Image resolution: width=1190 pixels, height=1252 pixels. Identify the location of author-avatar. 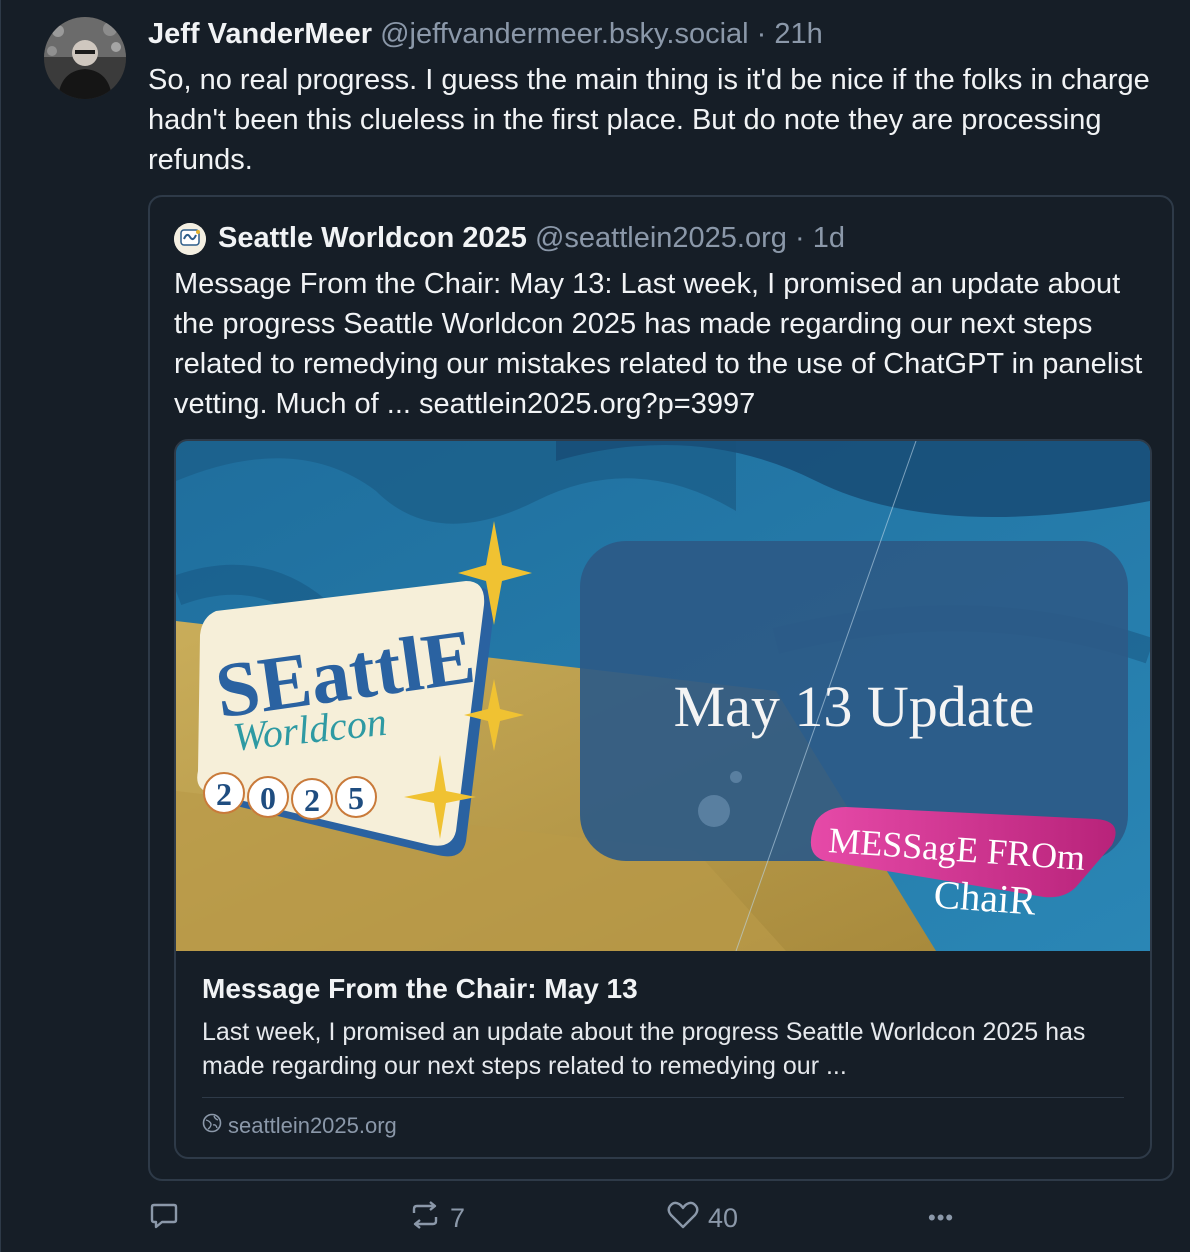
(85, 58).